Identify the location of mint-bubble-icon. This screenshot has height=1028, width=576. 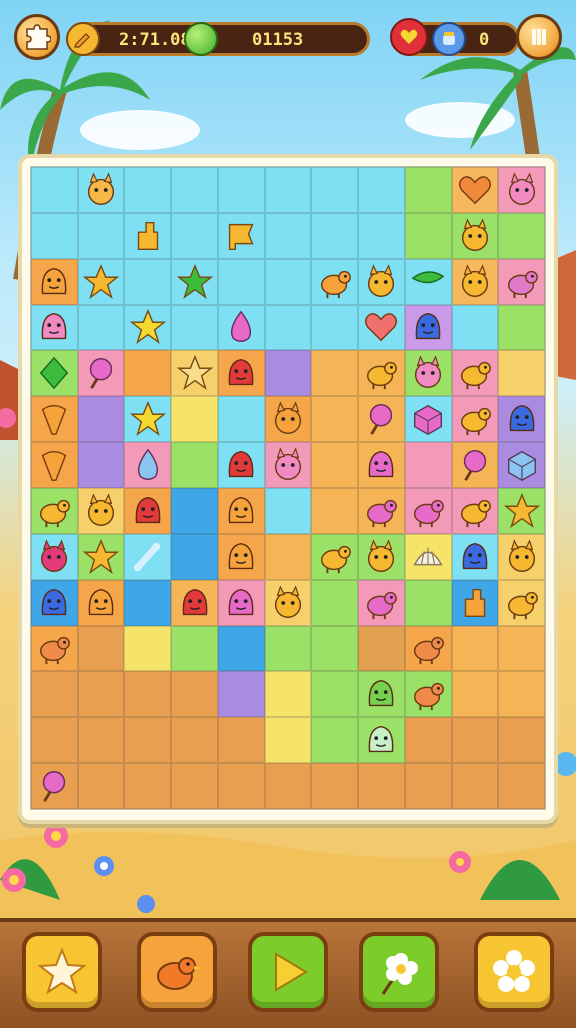
(381, 740).